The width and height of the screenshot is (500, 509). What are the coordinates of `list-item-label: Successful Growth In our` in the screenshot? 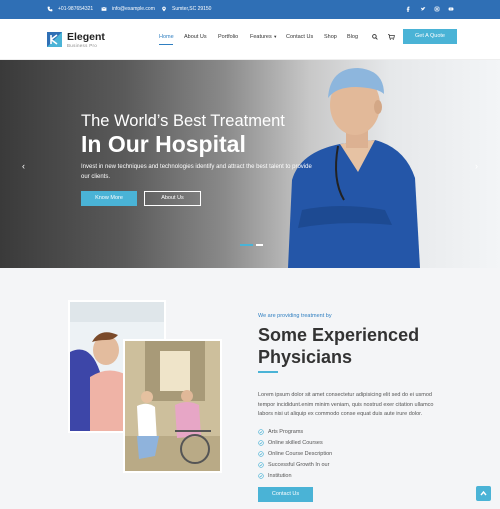 It's located at (299, 464).